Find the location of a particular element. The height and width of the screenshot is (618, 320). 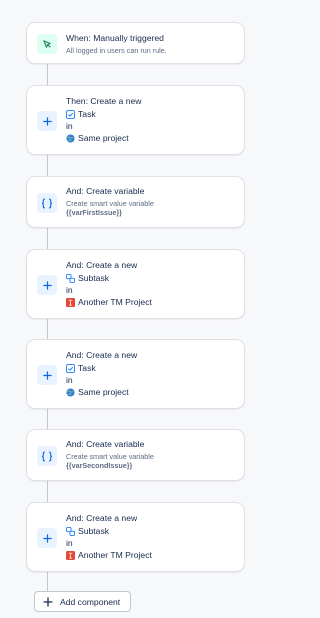

create-issue-card: Then: Create a new Task in Same project is located at coordinates (135, 120).